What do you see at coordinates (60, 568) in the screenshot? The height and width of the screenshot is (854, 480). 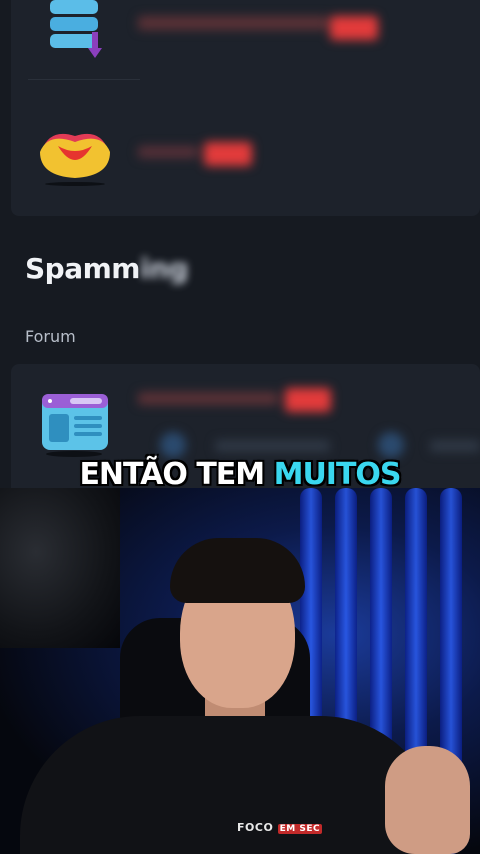 I see `cat-photo` at bounding box center [60, 568].